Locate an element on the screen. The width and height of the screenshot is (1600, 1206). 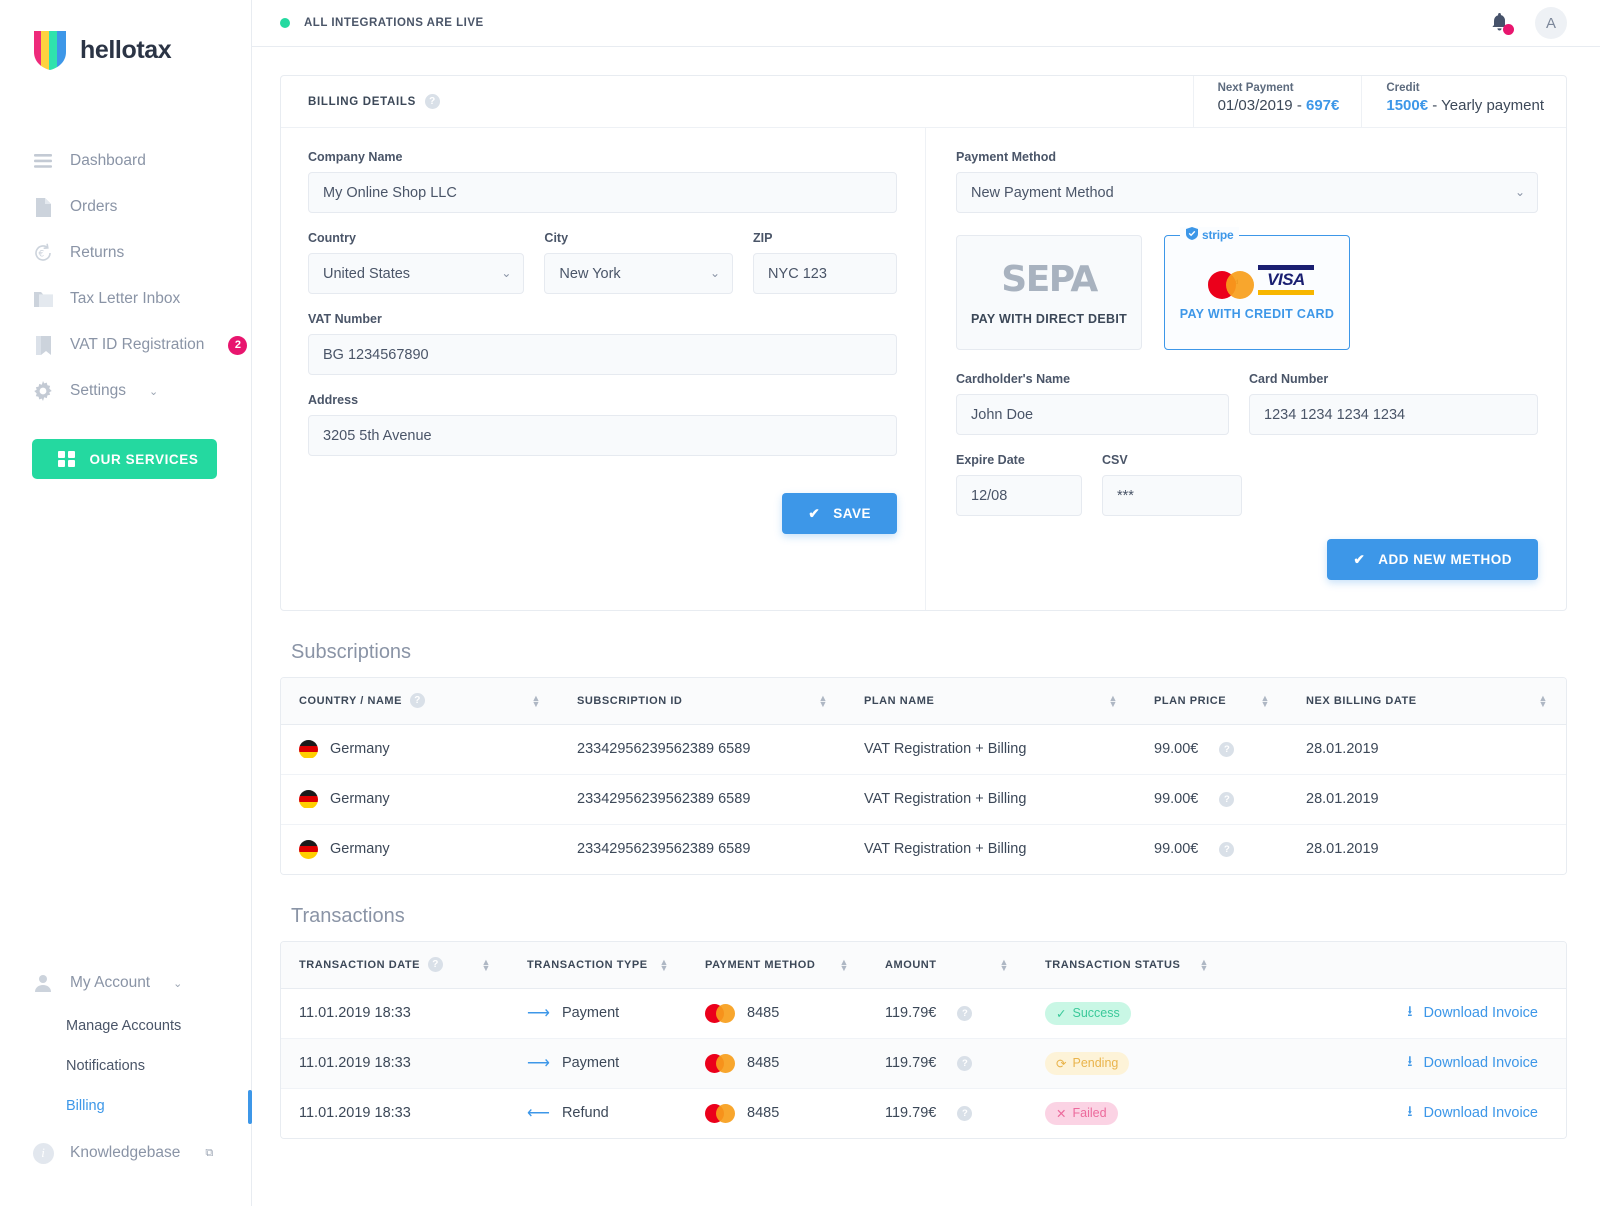
col-plan-price: PLAN PRICE ▲ ▼ is located at coordinates (1212, 701).